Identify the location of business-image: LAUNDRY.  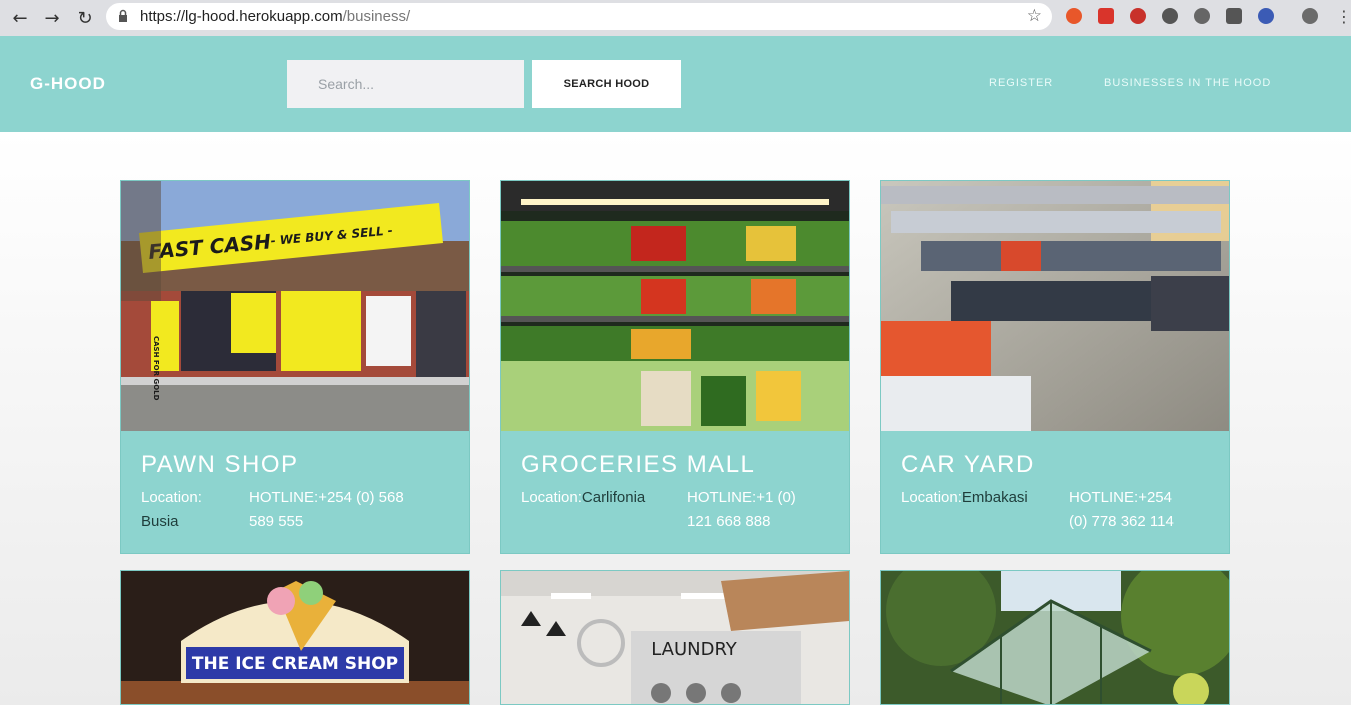
(675, 637).